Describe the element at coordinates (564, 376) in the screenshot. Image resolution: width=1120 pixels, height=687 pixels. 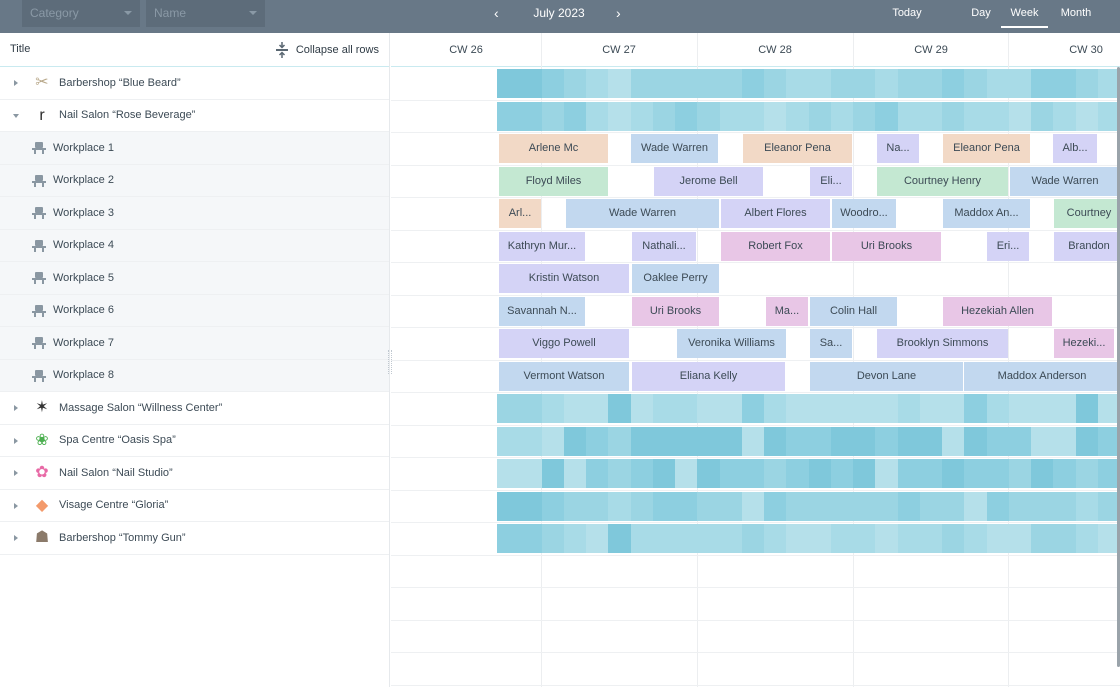
I see `appointment-event: Vermont Watson` at that location.